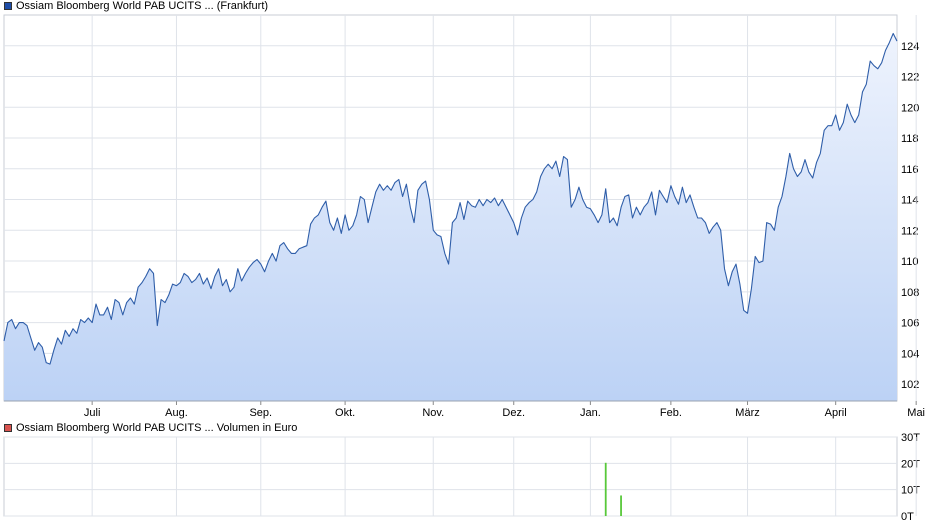  I want to click on price-x-tick-label: Nov., so click(433, 413).